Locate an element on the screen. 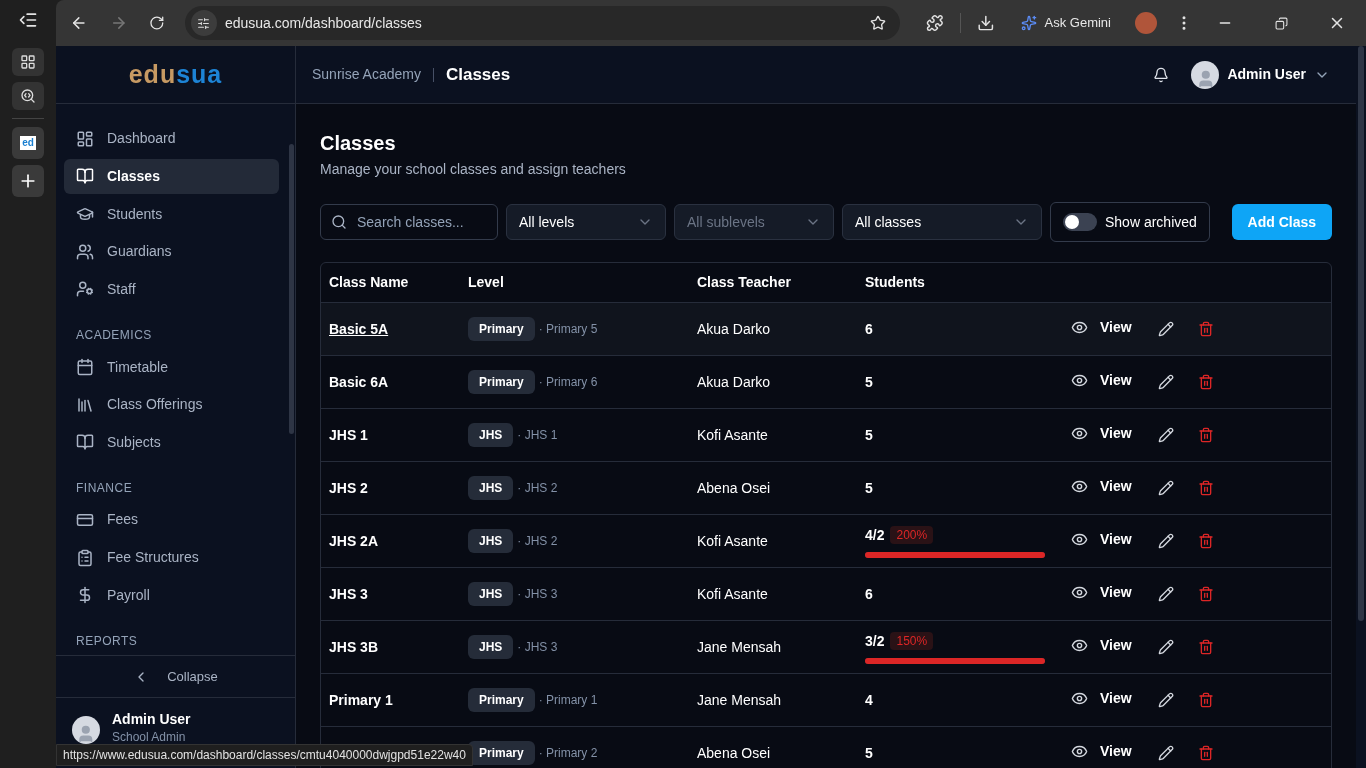  table-row: JHS 2A JHS · JHS 2 Kofi Asante 4/2 200% View is located at coordinates (826, 541).